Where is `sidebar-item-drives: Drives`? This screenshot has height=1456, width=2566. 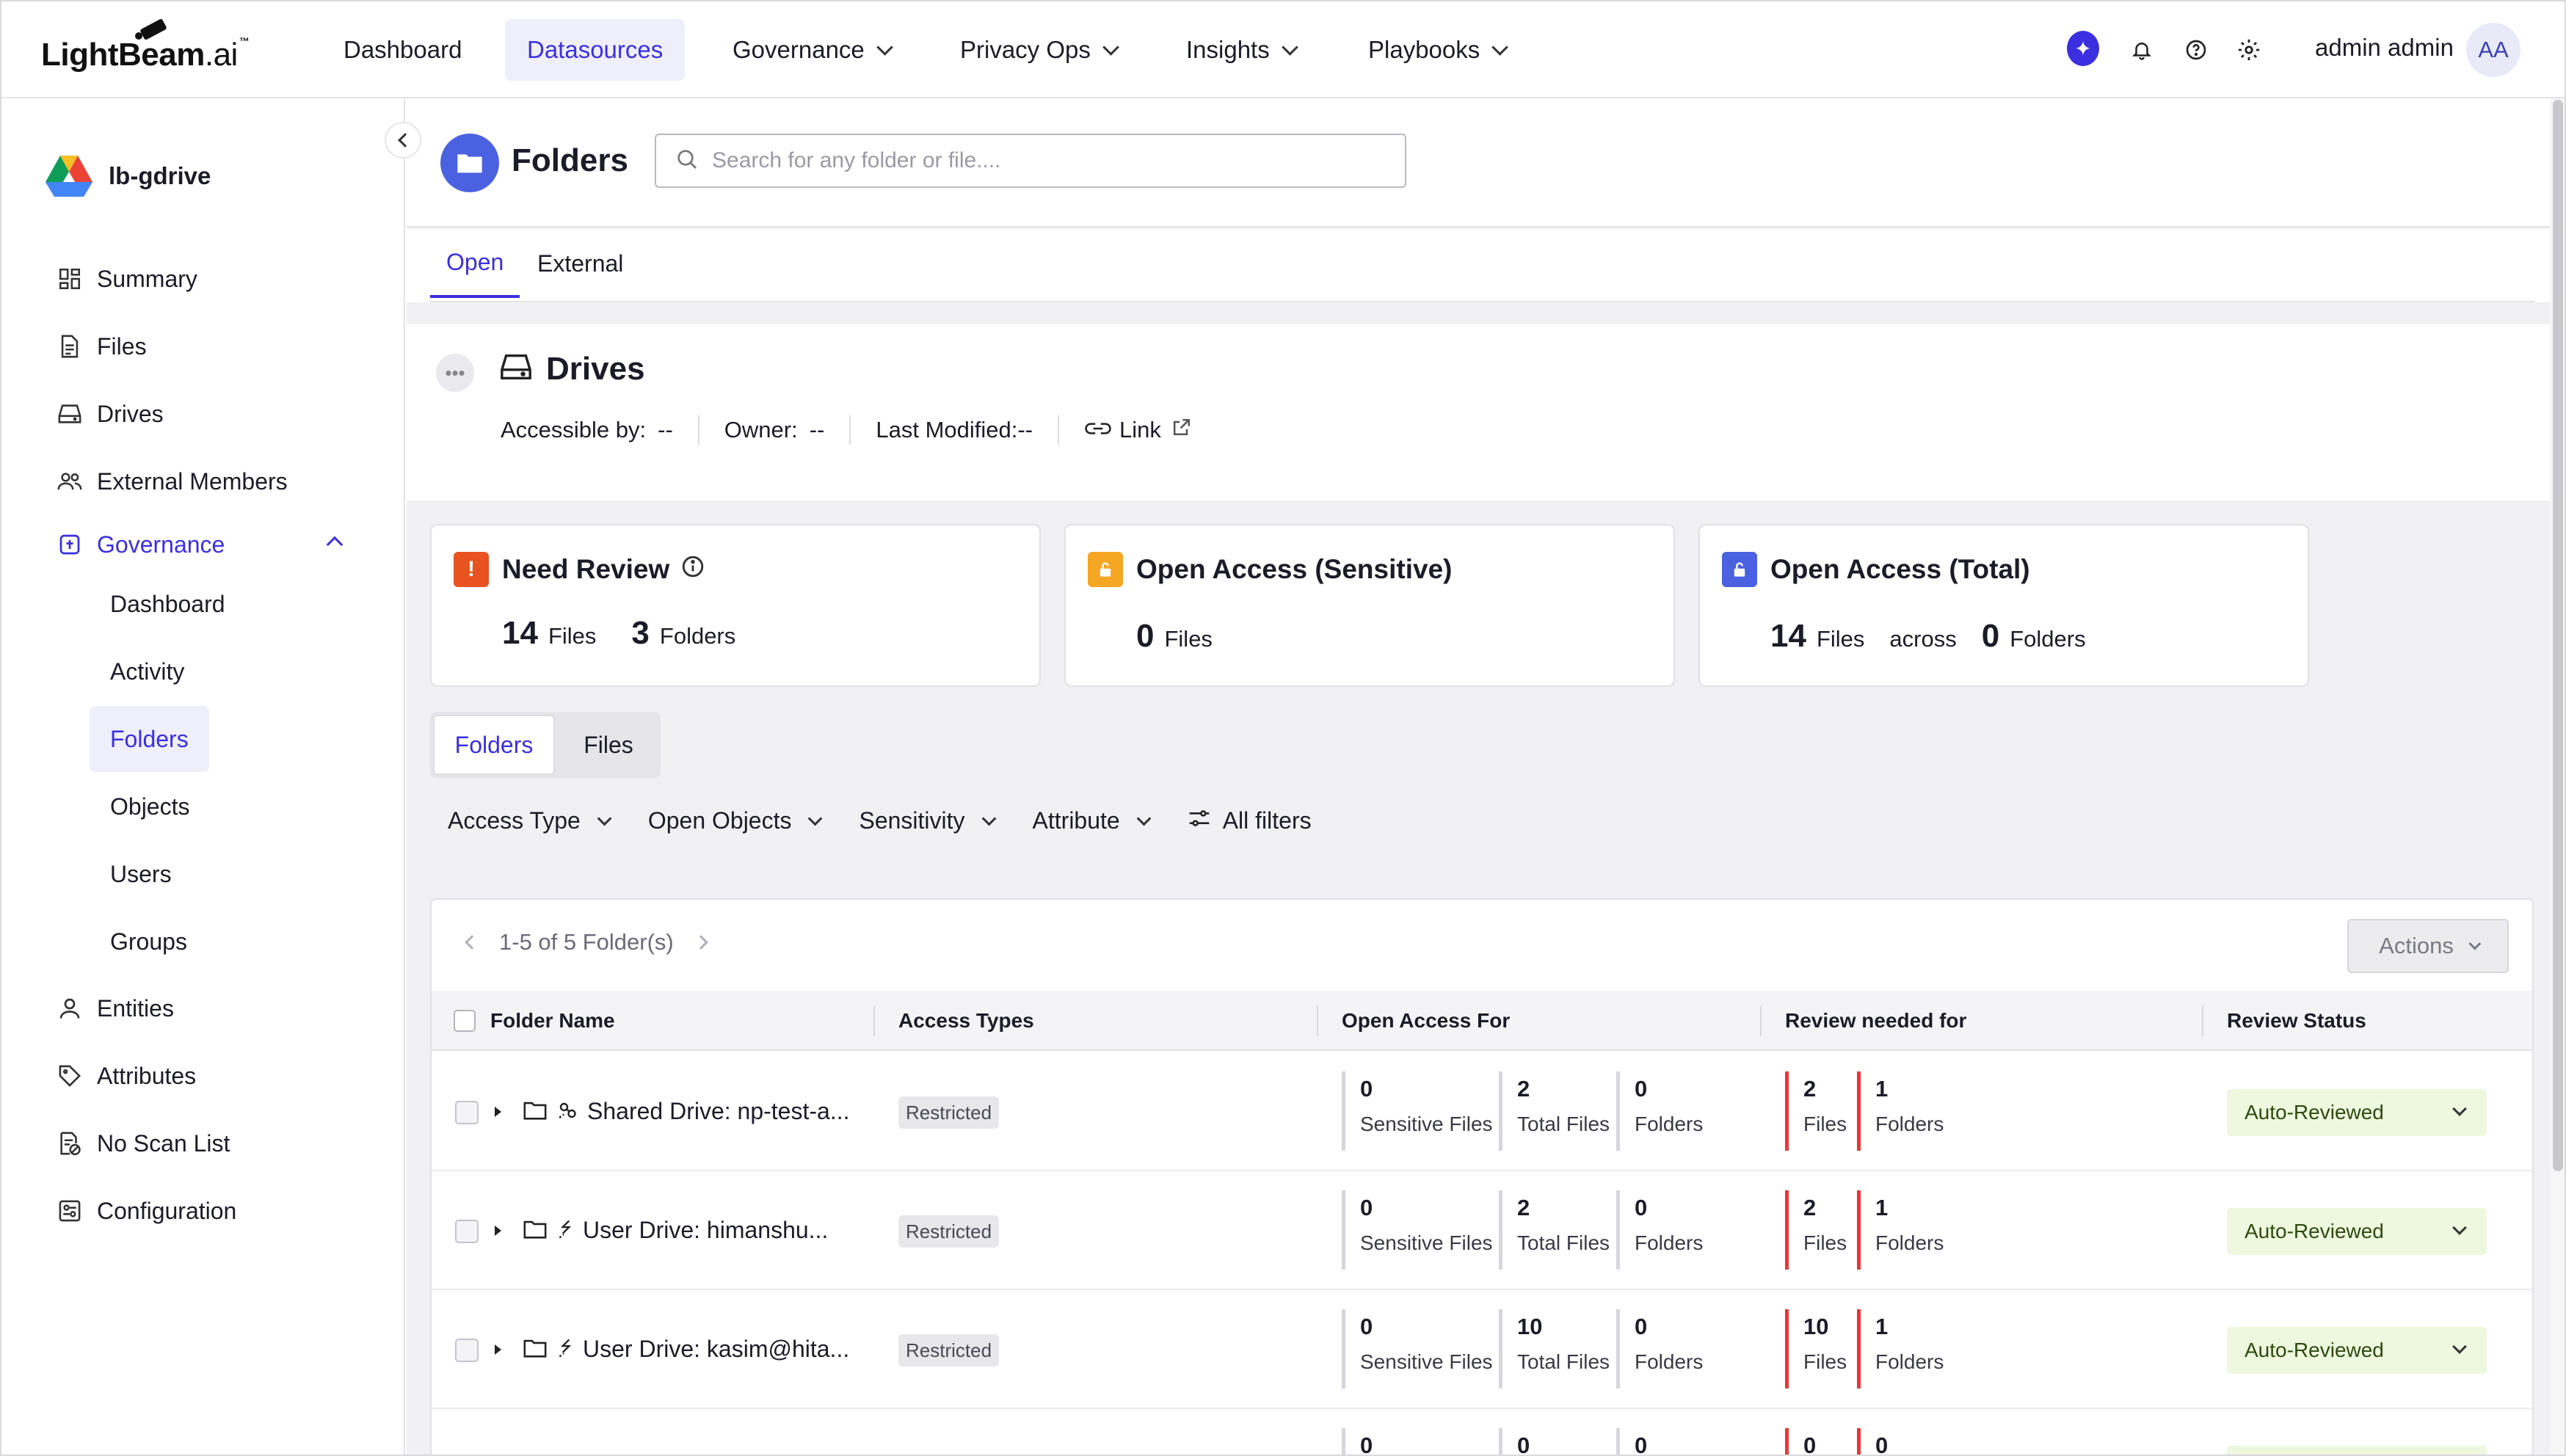
sidebar-item-drives: Drives is located at coordinates (110, 414).